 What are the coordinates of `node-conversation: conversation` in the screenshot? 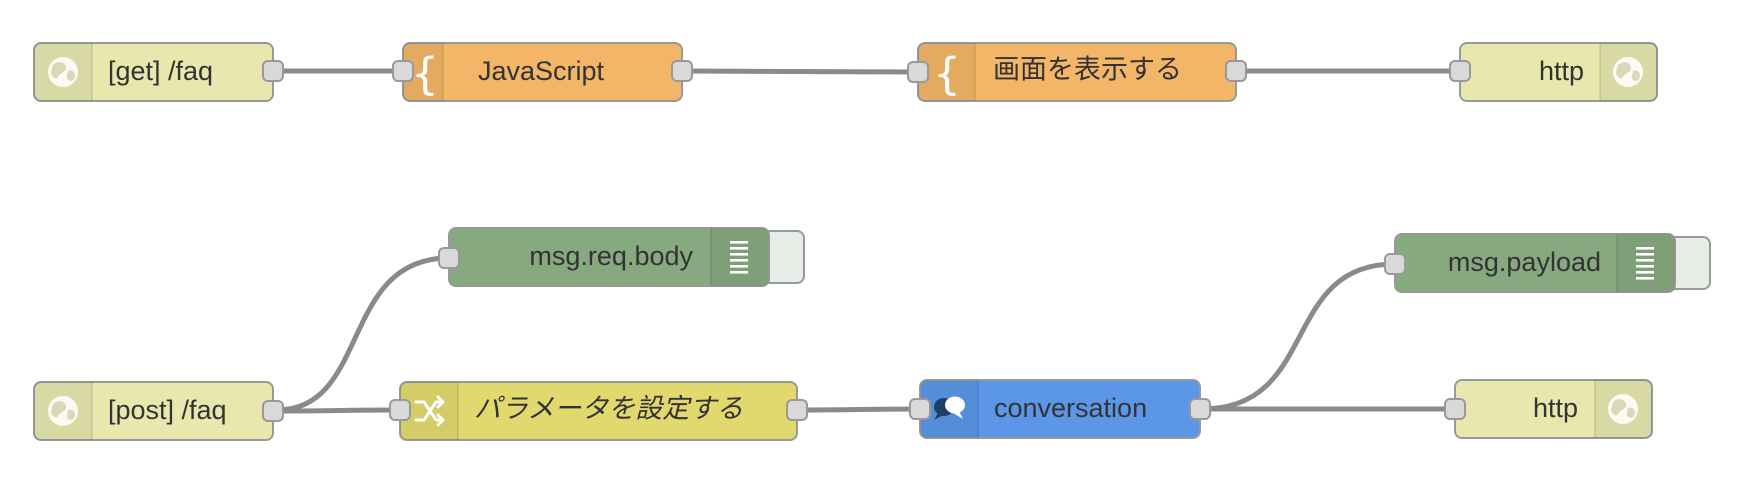 It's located at (1060, 409).